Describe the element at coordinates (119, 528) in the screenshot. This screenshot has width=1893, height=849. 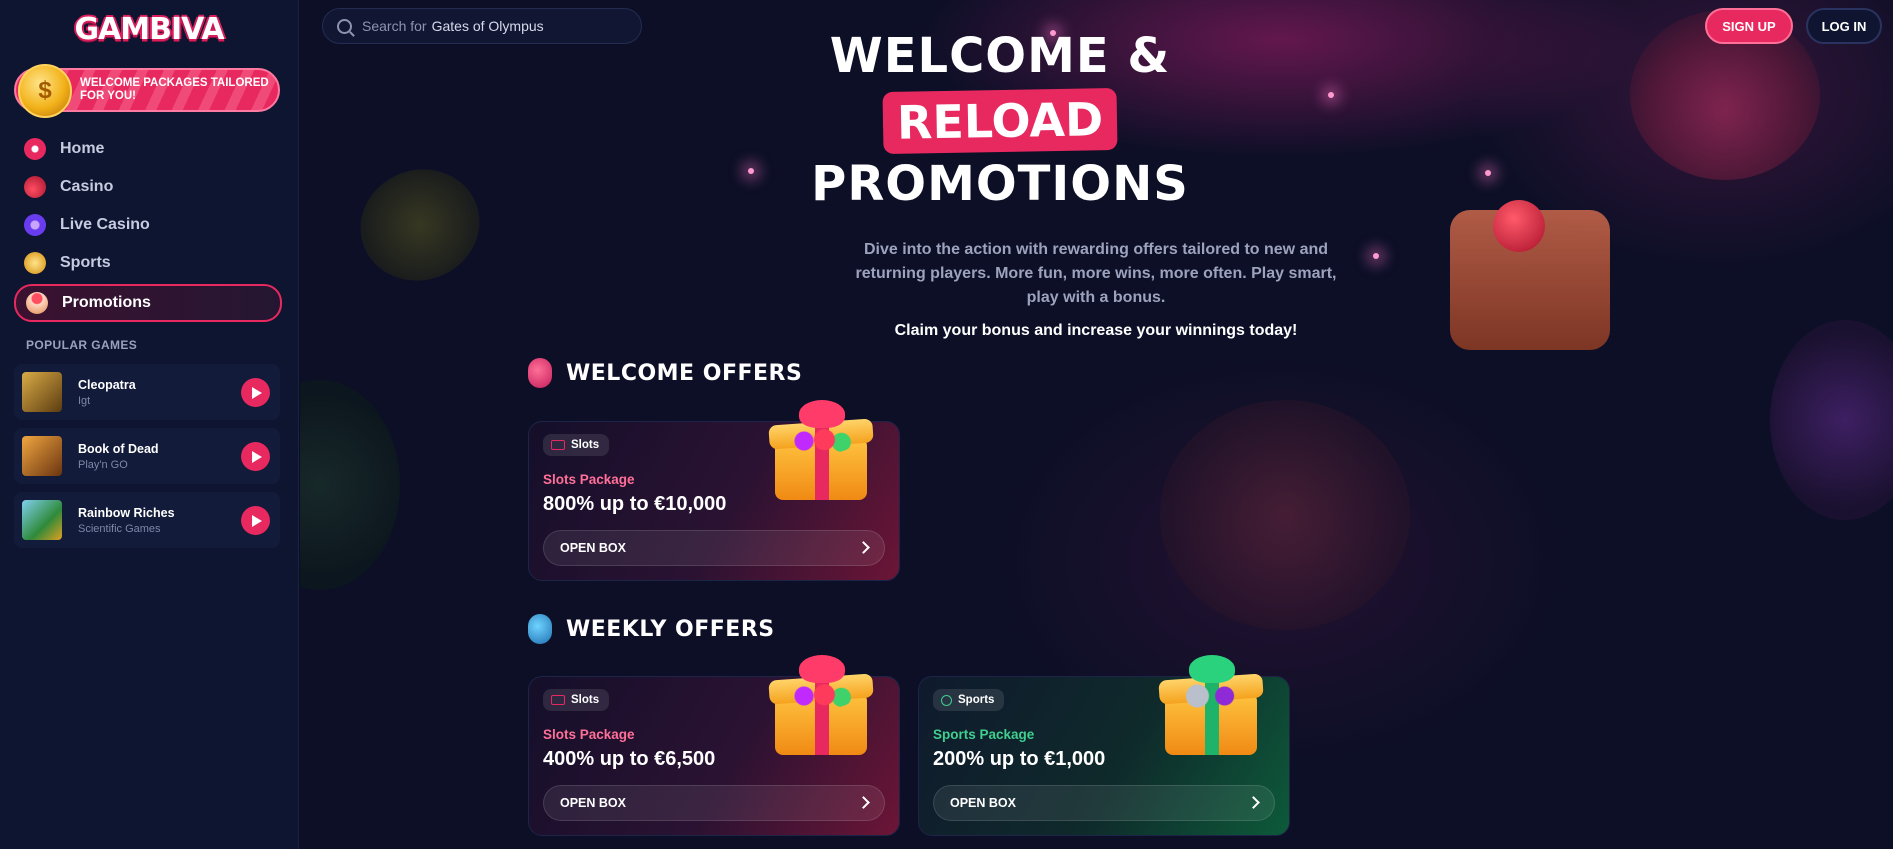
I see `game-provider: Scientific Games` at that location.